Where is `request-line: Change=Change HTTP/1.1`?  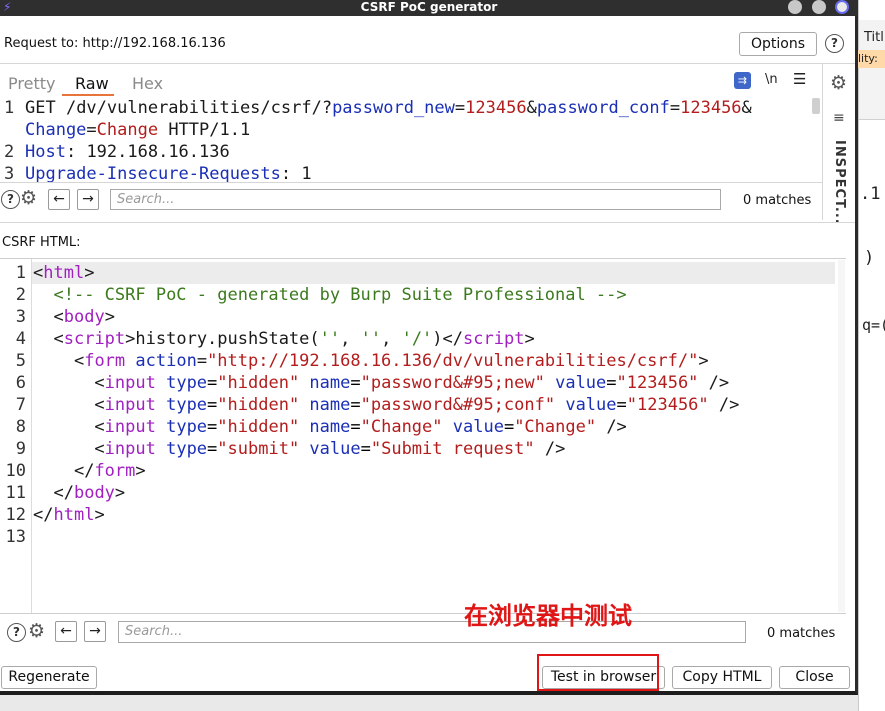 request-line: Change=Change HTTP/1.1 is located at coordinates (138, 130).